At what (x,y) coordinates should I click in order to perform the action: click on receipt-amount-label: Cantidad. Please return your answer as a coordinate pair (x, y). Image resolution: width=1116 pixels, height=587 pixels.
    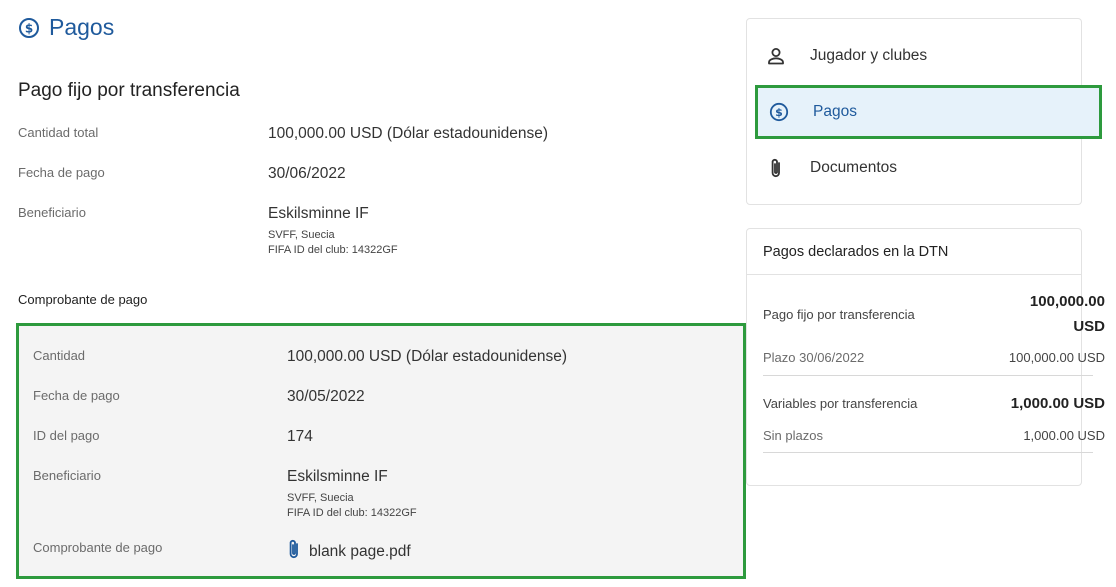
    Looking at the image, I should click on (59, 355).